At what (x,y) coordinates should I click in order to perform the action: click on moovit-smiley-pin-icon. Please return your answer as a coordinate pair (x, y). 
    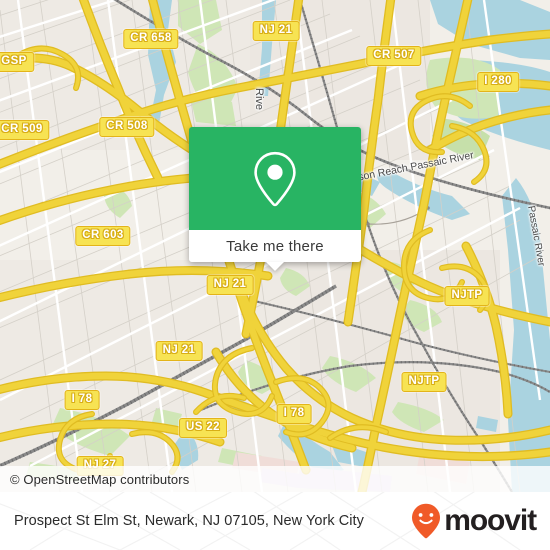
    Looking at the image, I should click on (426, 521).